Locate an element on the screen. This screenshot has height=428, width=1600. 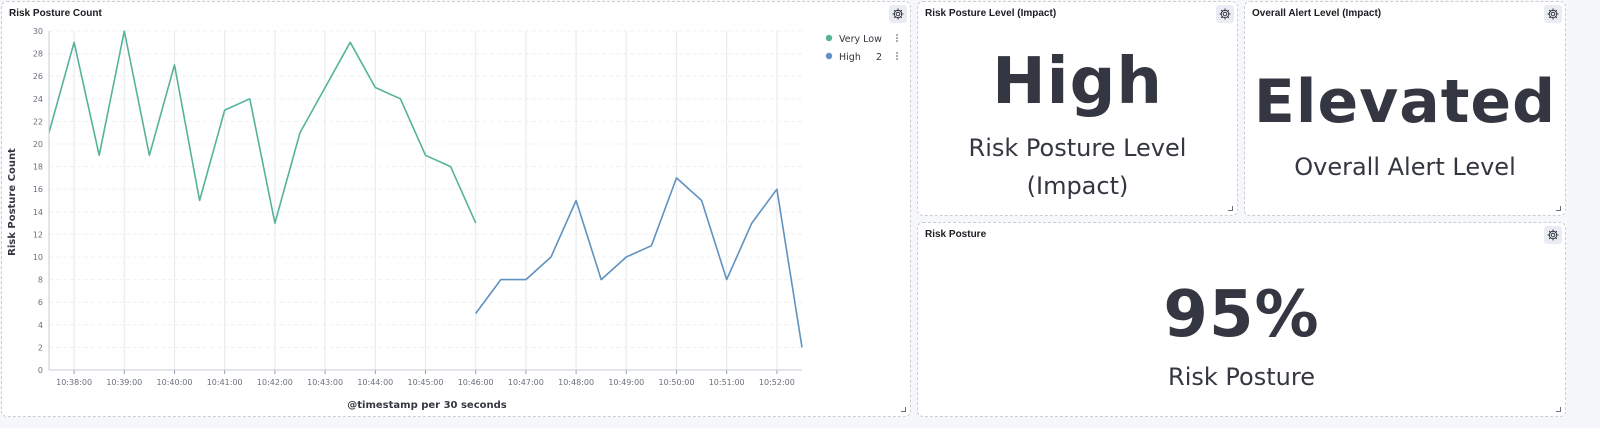
x-tick-label: 10:43:00 is located at coordinates (325, 382).